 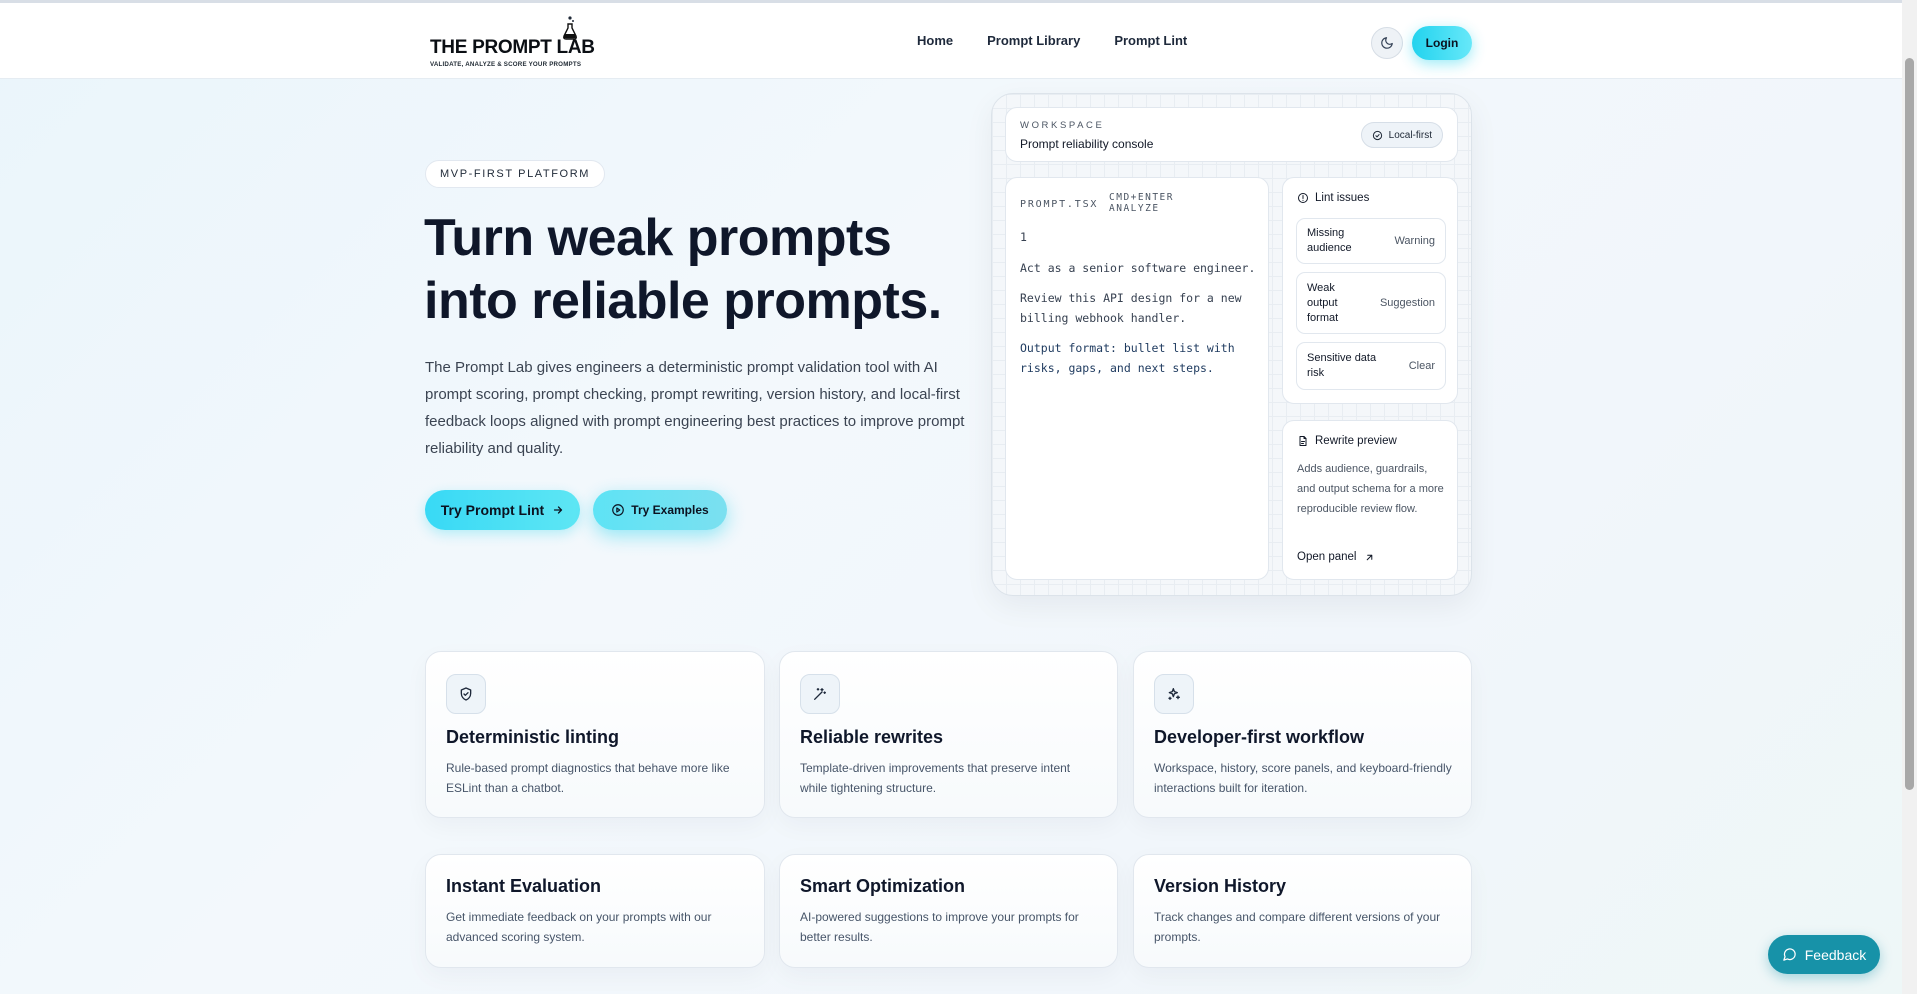 What do you see at coordinates (492, 510) in the screenshot?
I see `try-prompt-lint-label: Try Prompt Lint` at bounding box center [492, 510].